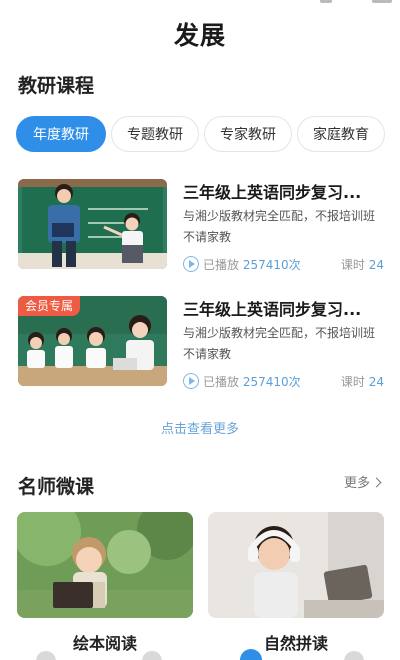 The height and width of the screenshot is (660, 400). Describe the element at coordinates (248, 134) in the screenshot. I see `tab-expert-research: 专家教研` at that location.